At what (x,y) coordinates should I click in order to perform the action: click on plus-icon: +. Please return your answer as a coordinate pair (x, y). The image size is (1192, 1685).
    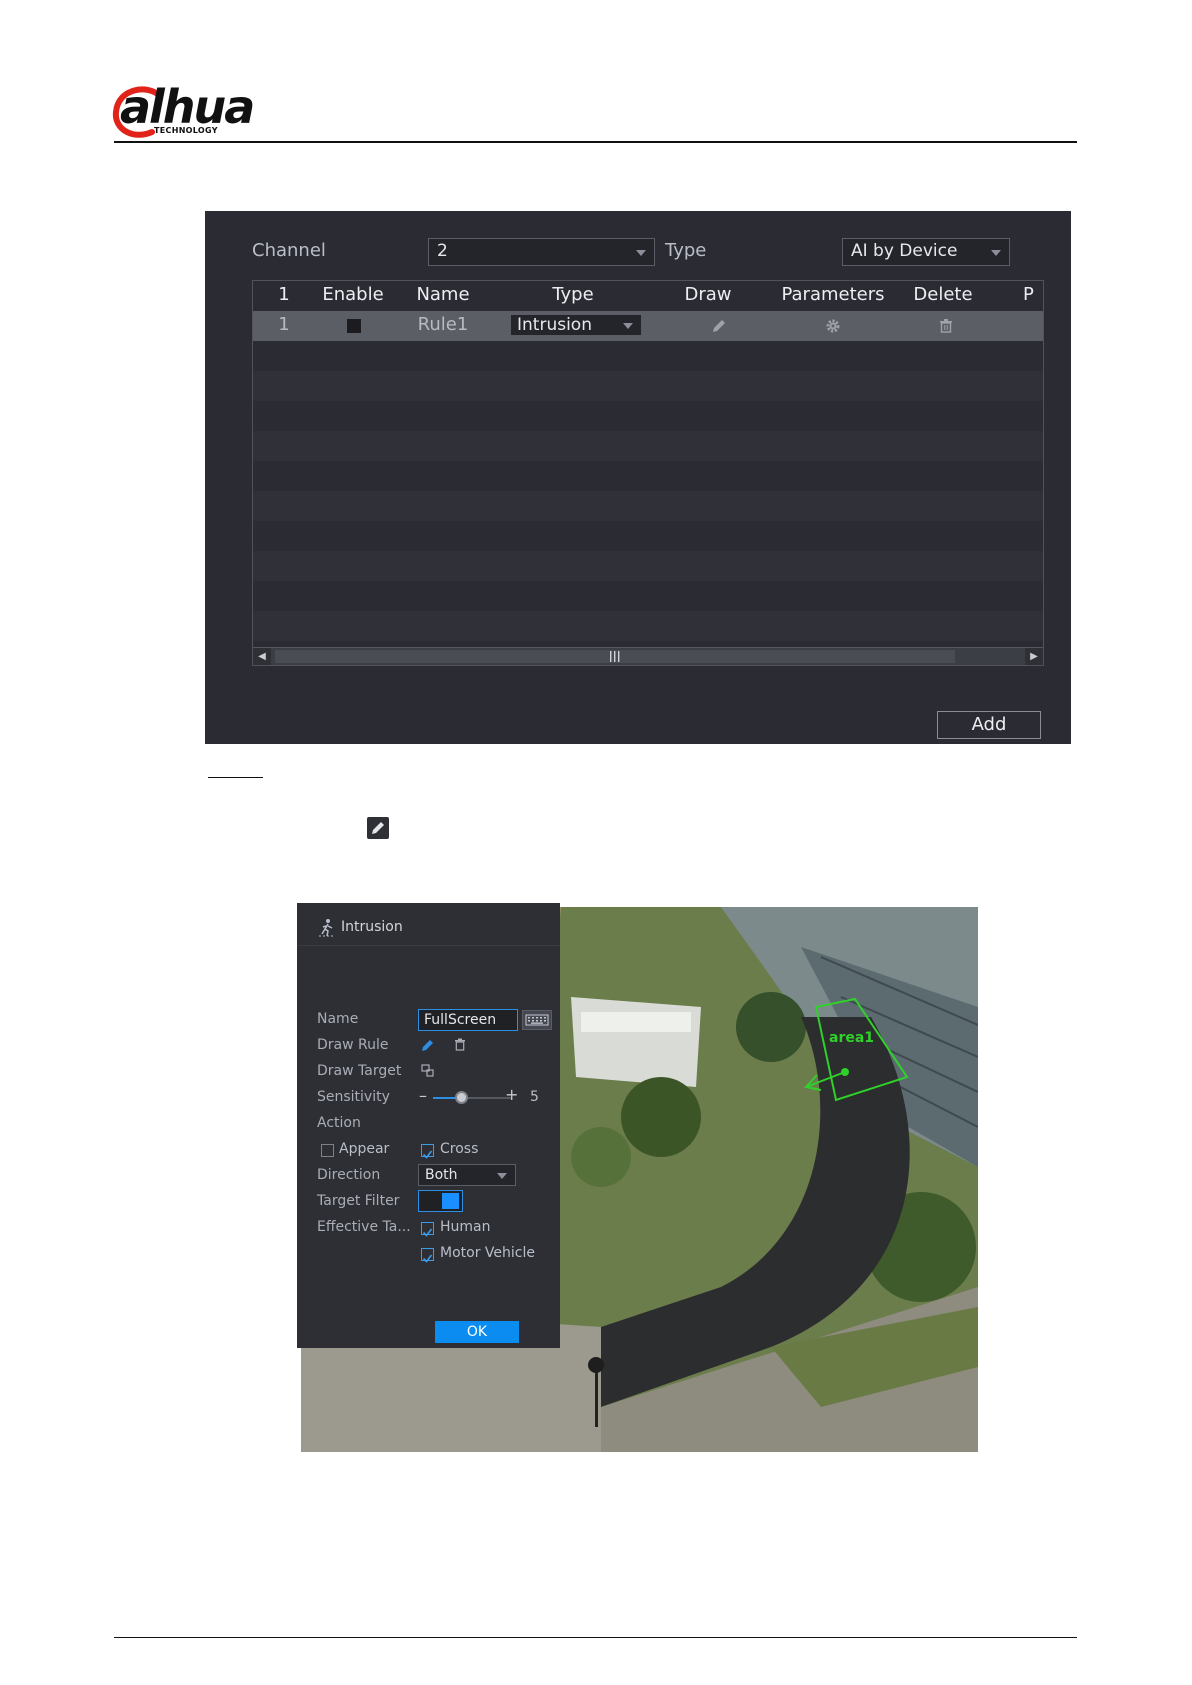
    Looking at the image, I should click on (511, 1094).